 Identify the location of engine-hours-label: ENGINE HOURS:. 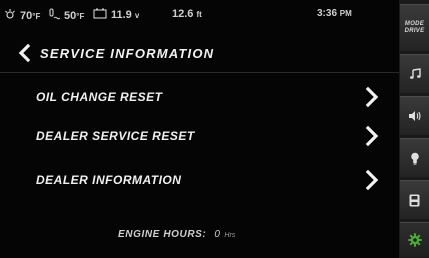
(162, 234).